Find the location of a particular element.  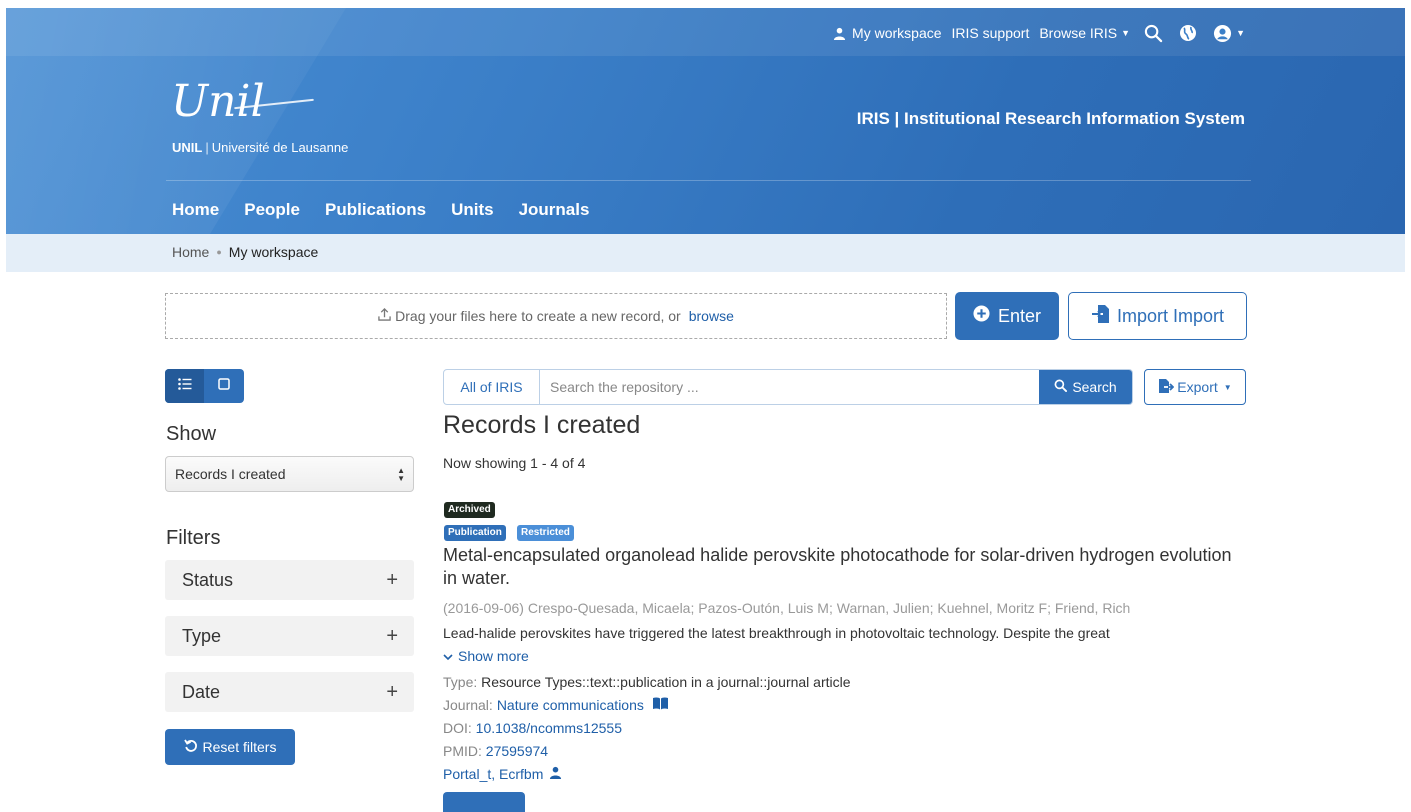

chevron-down-icon is located at coordinates (448, 656).